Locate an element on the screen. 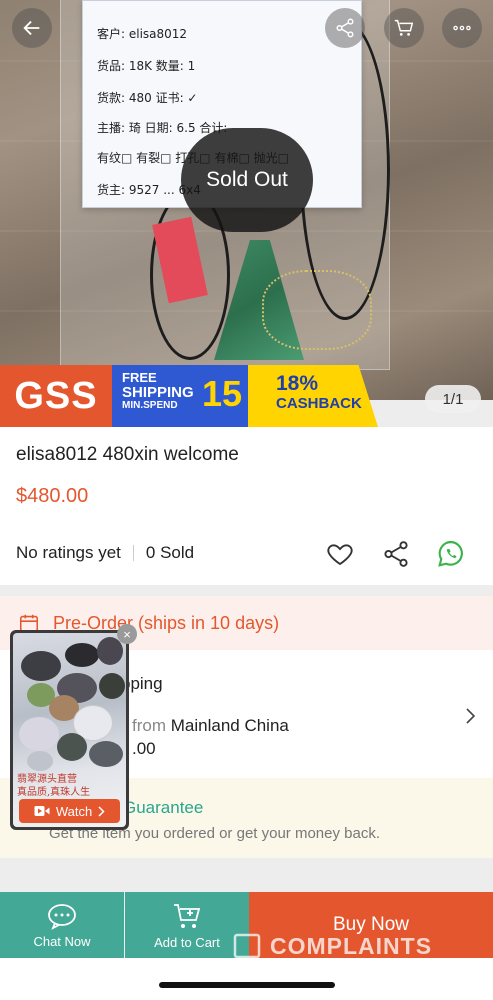 The height and width of the screenshot is (1000, 493). share-product-button is located at coordinates (396, 554).